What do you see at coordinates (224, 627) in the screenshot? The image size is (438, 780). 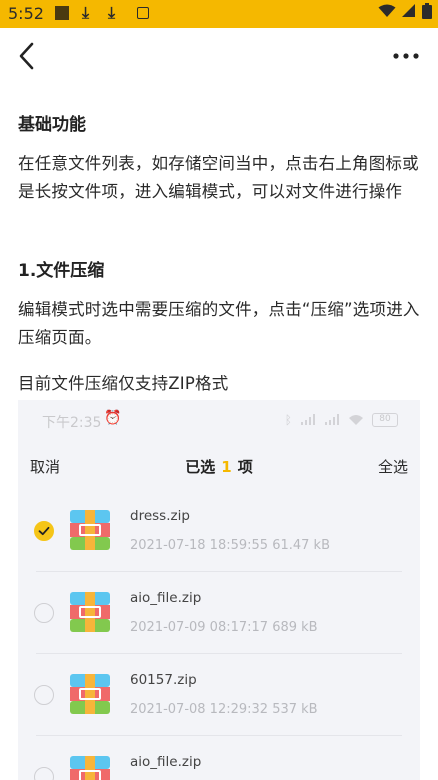 I see `file-meta: 2021-07-09 08:17:17 689 kB` at bounding box center [224, 627].